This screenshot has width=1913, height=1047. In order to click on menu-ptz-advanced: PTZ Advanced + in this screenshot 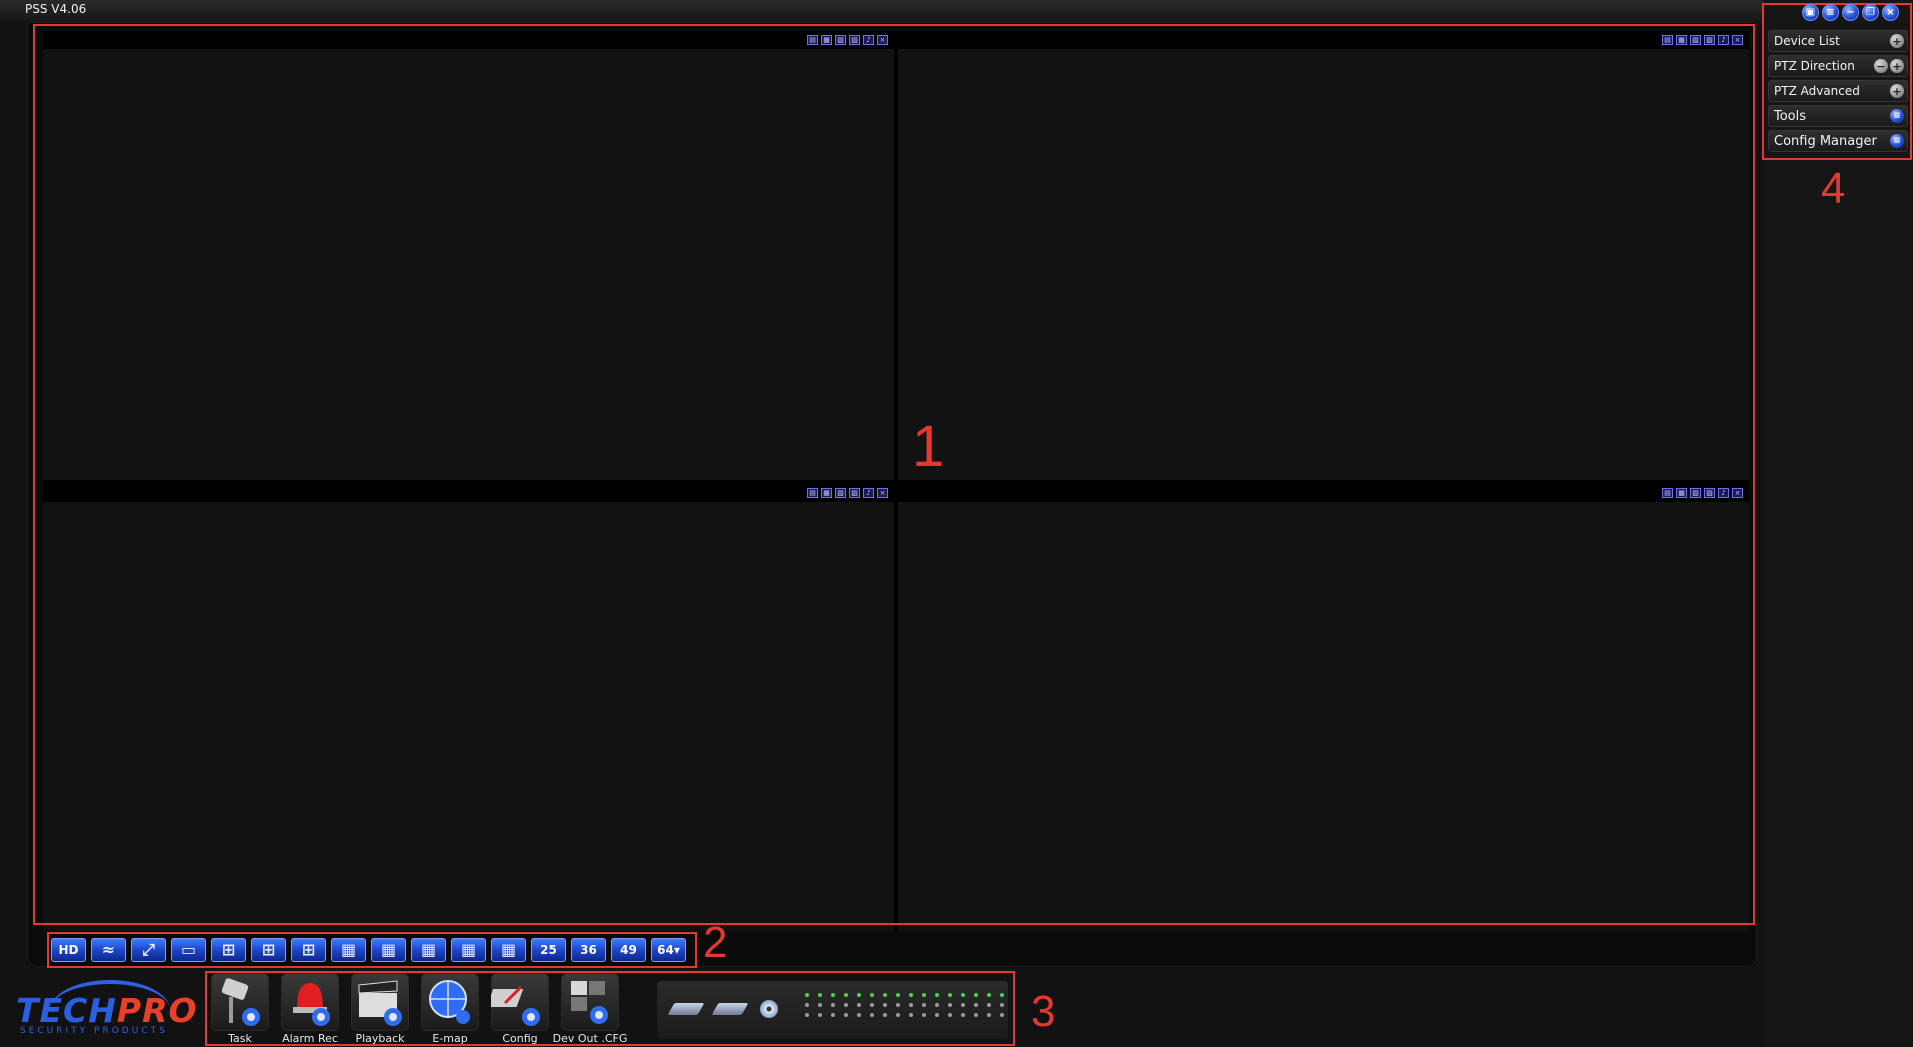, I will do `click(1838, 91)`.